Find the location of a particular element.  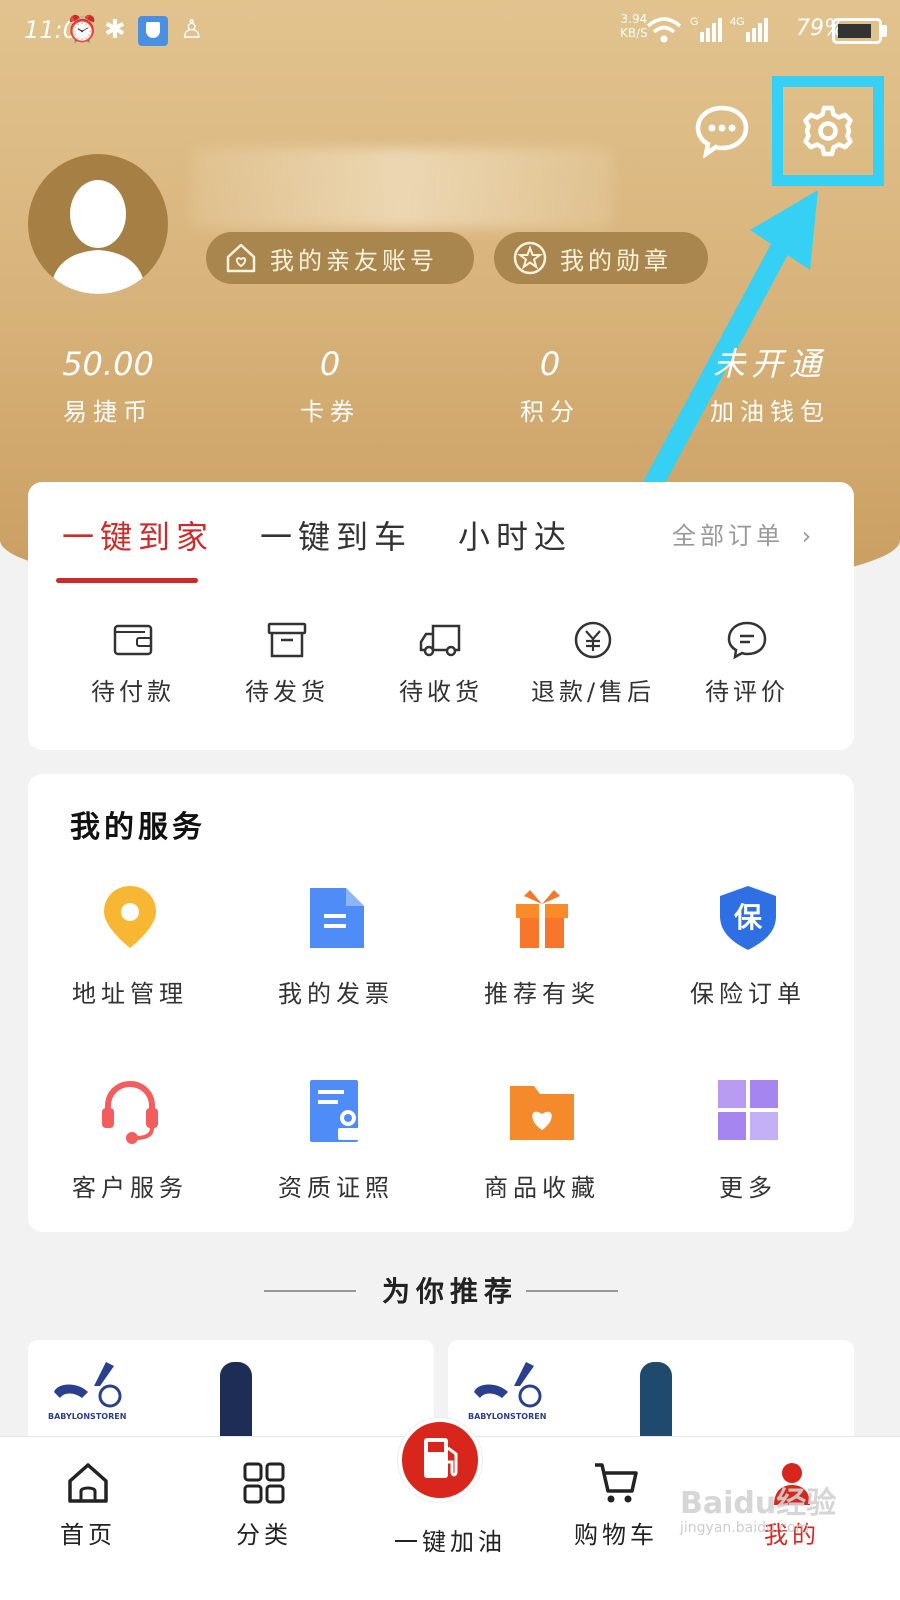

chevron-right-icon: › is located at coordinates (808, 536).